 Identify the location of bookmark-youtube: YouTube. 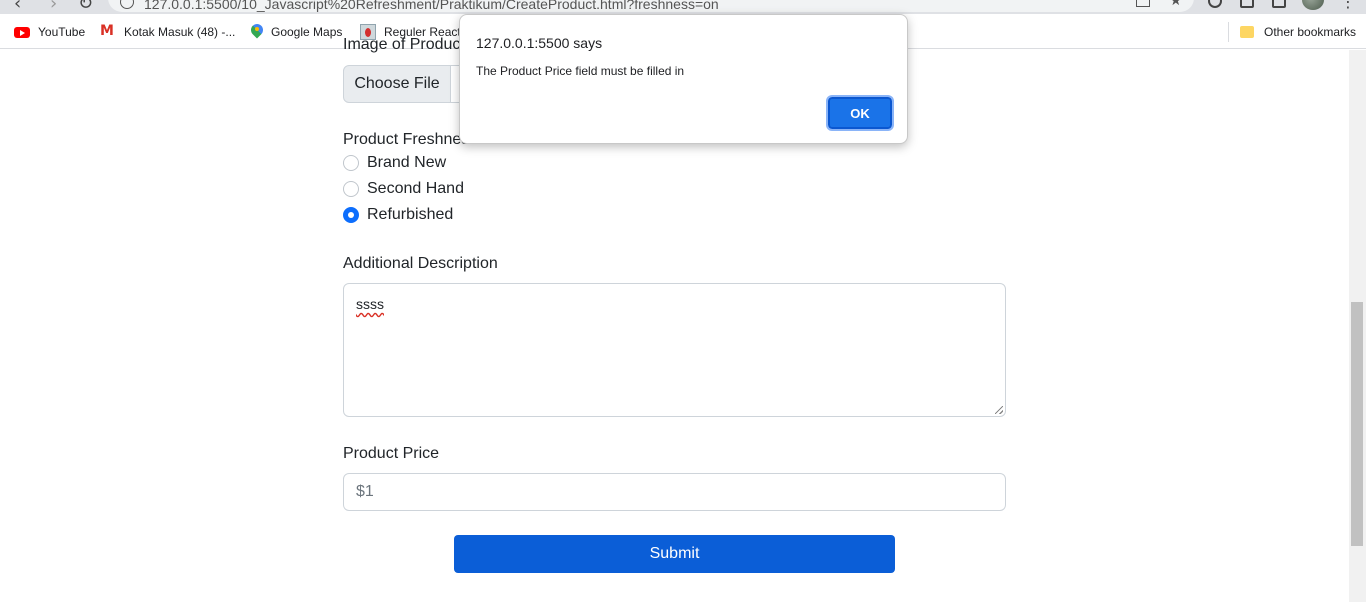
(49, 32).